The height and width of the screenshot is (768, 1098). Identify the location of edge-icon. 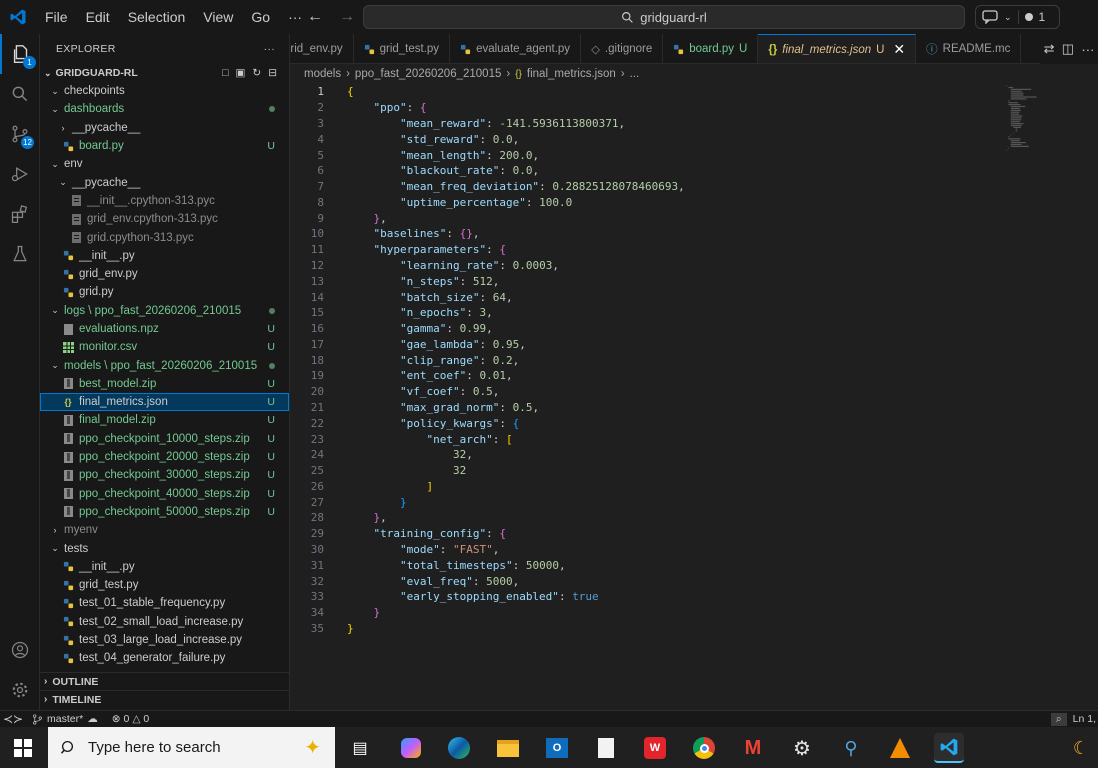
(459, 748).